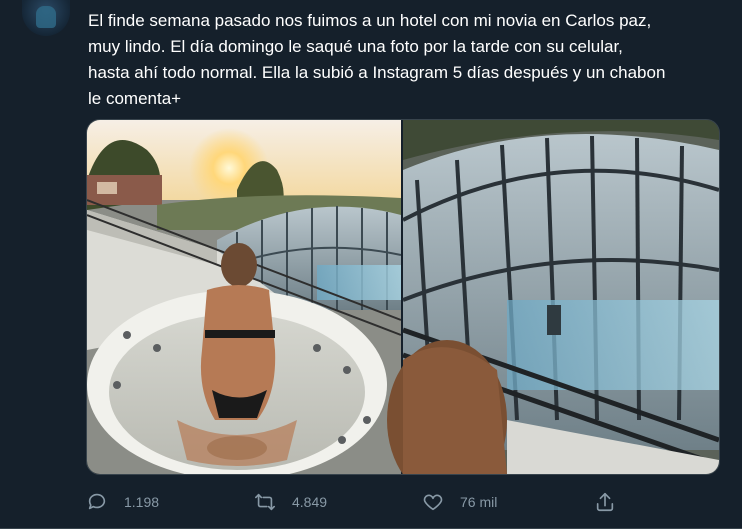 The width and height of the screenshot is (742, 529). What do you see at coordinates (433, 502) in the screenshot?
I see `heart-icon` at bounding box center [433, 502].